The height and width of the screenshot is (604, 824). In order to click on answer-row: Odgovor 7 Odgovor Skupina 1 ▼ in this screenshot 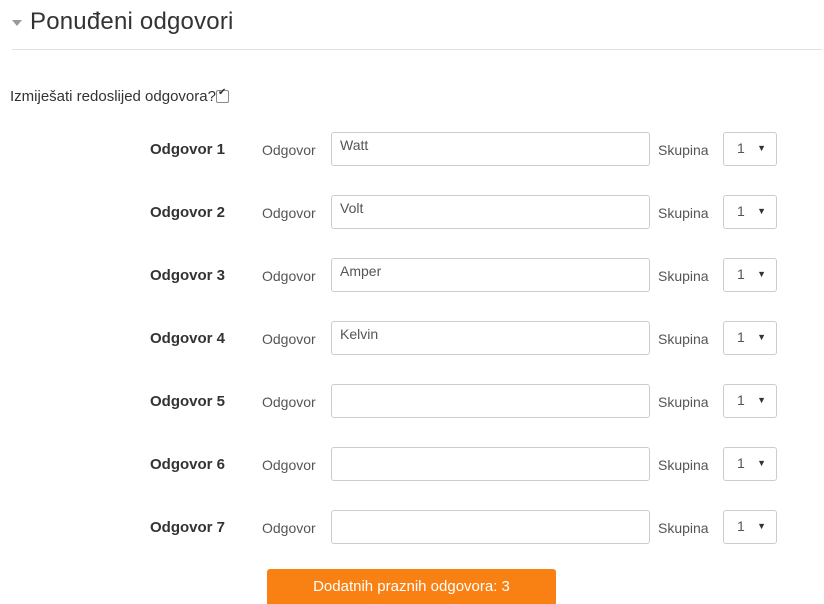, I will do `click(412, 528)`.